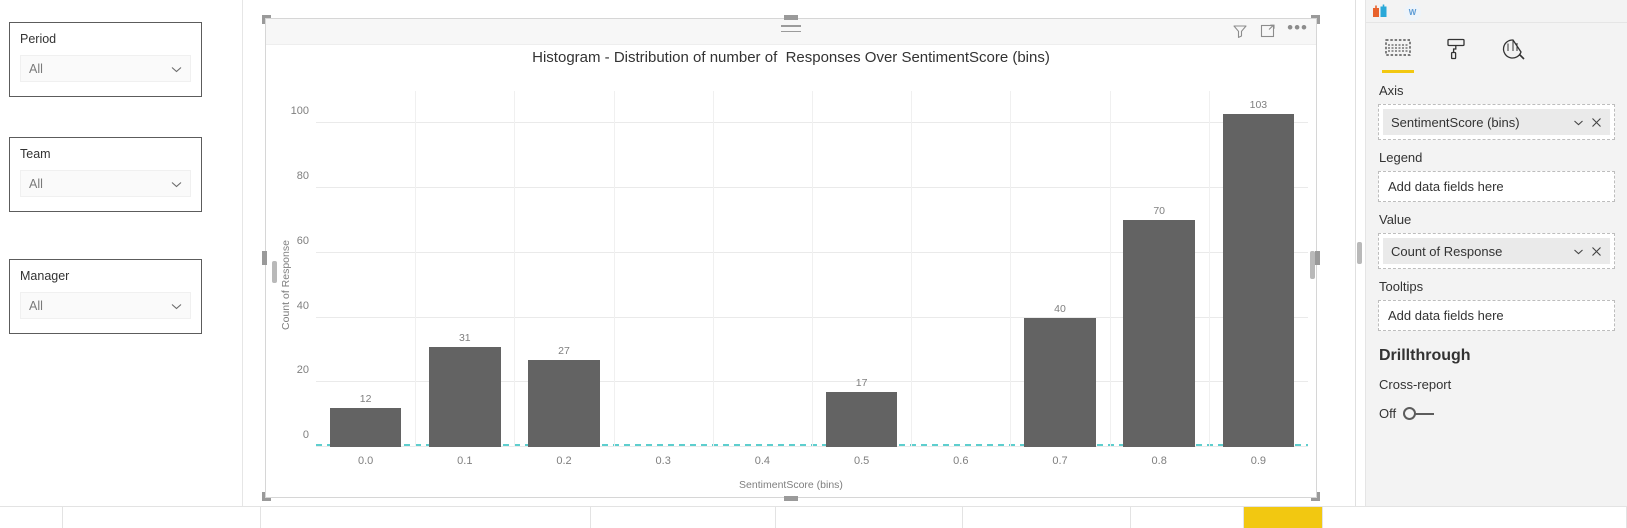  I want to click on bar-data-label: 40, so click(1060, 308).